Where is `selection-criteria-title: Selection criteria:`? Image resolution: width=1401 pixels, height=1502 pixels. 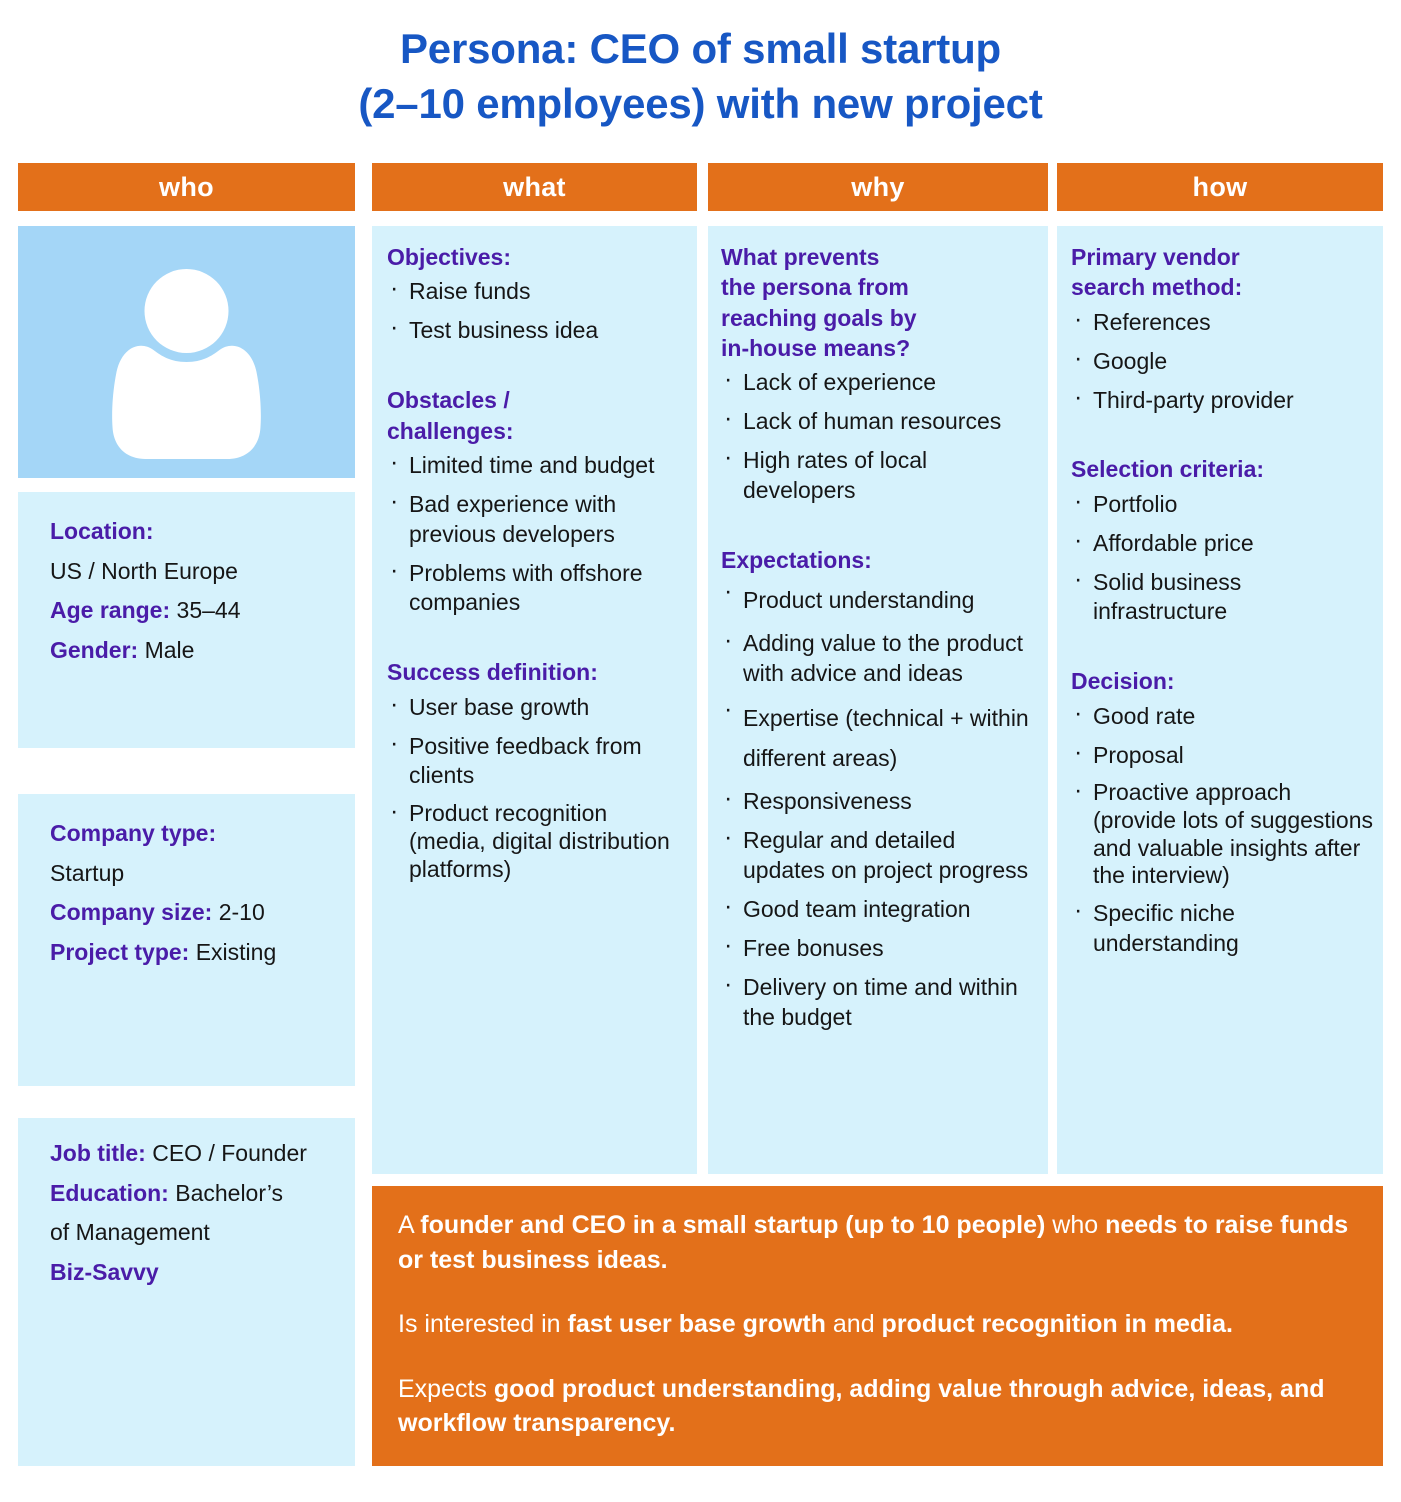
selection-criteria-title: Selection criteria: is located at coordinates (1168, 469).